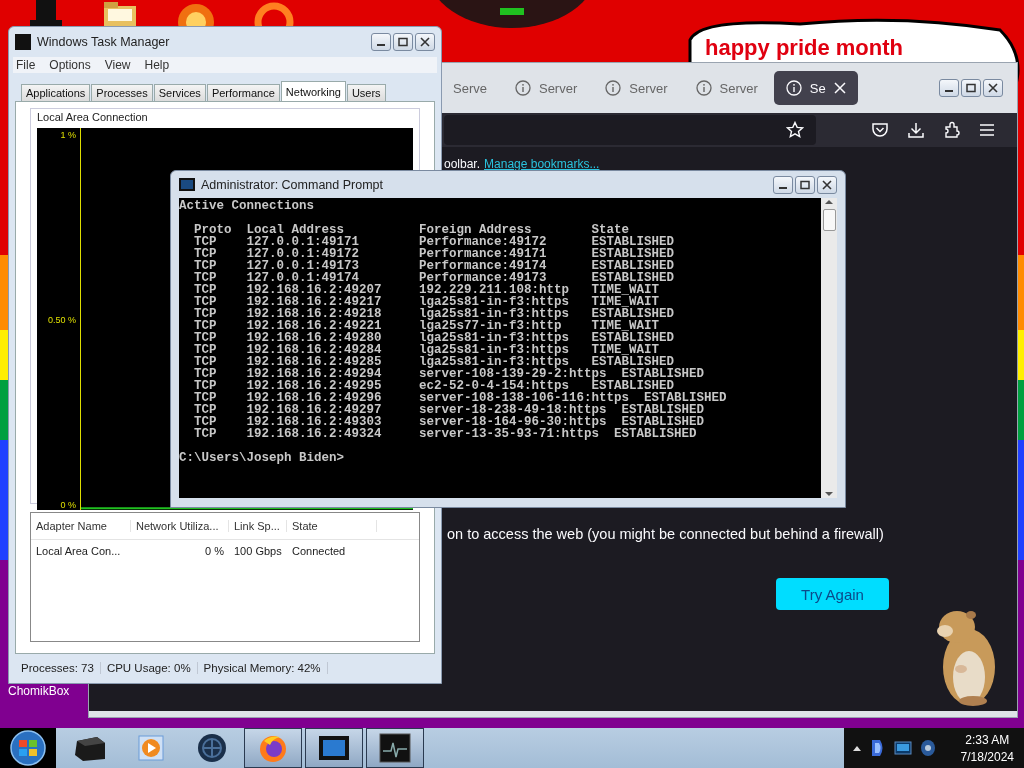 The width and height of the screenshot is (1024, 768). I want to click on browser-icon, so click(273, 748).